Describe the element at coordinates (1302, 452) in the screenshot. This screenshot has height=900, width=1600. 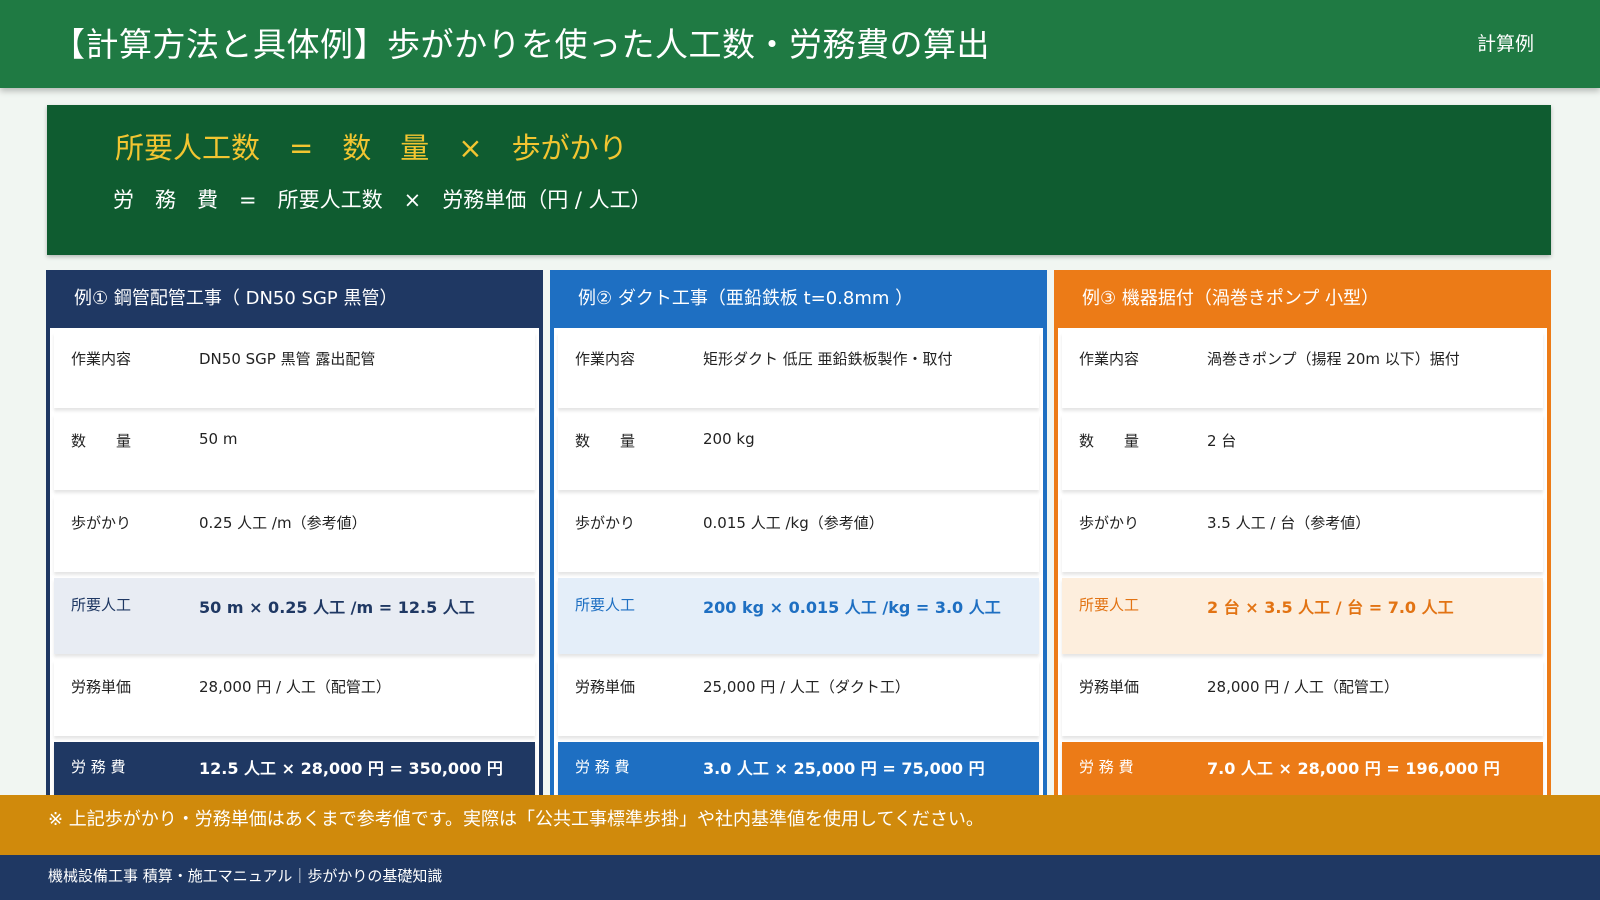
I see `row-quantity: 数 量 2 台` at that location.